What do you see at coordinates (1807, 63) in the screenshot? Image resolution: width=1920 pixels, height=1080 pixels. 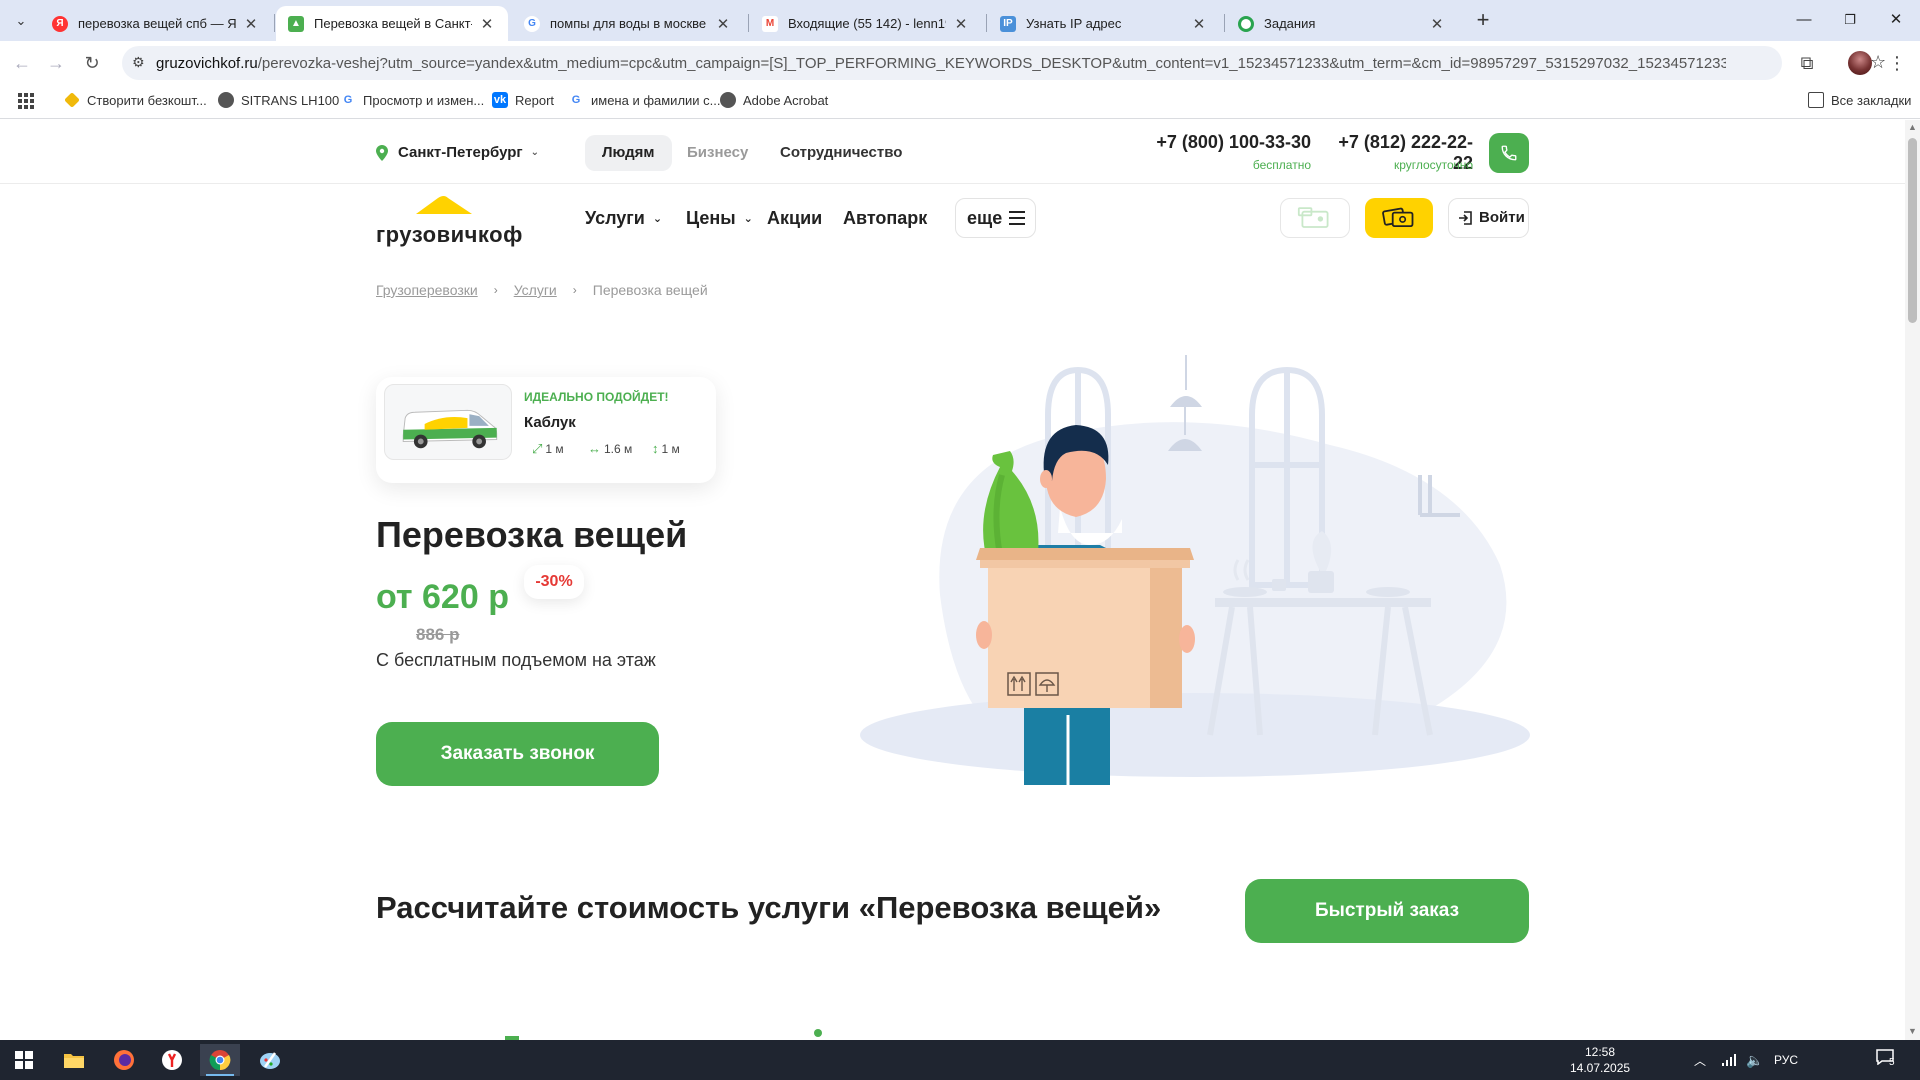 I see `extensions-icon: ⧉` at bounding box center [1807, 63].